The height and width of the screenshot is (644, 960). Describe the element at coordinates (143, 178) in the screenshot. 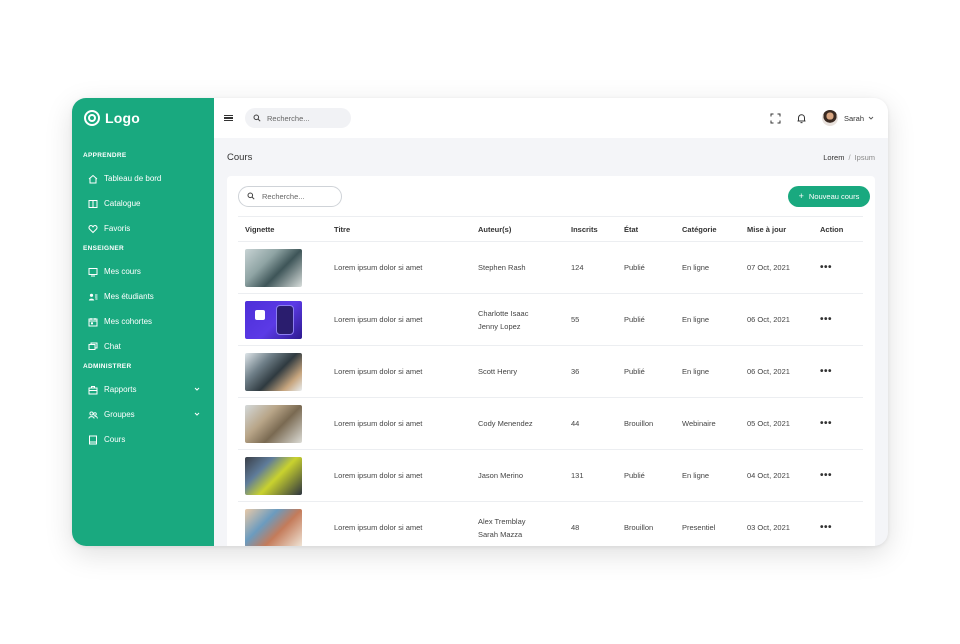

I see `sidebar-item-tableau-de-bord: Tableau de bord` at that location.